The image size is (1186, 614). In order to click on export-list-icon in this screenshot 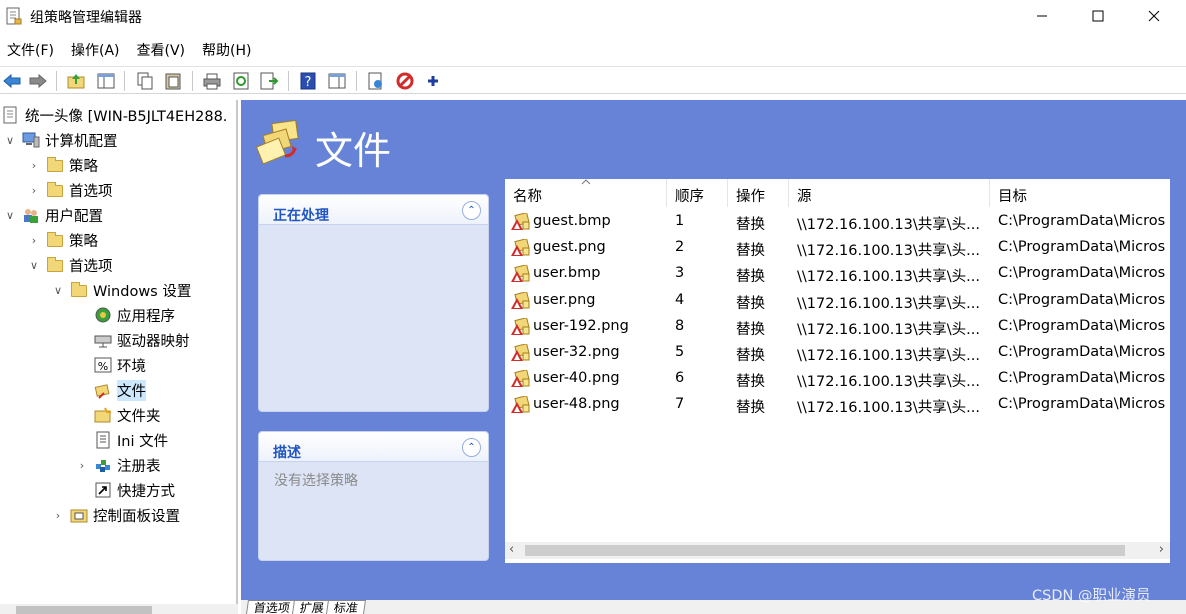, I will do `click(269, 81)`.